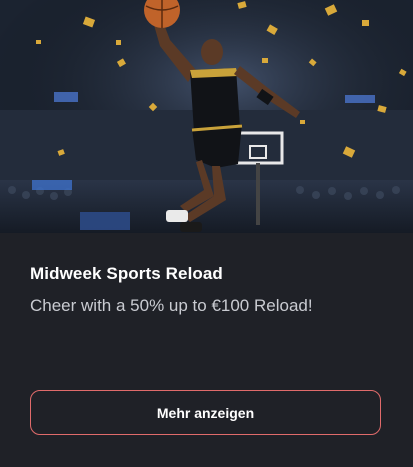 The image size is (413, 467). What do you see at coordinates (171, 305) in the screenshot?
I see `promo-description: Cheer with a 50% up to €100 Reload!` at bounding box center [171, 305].